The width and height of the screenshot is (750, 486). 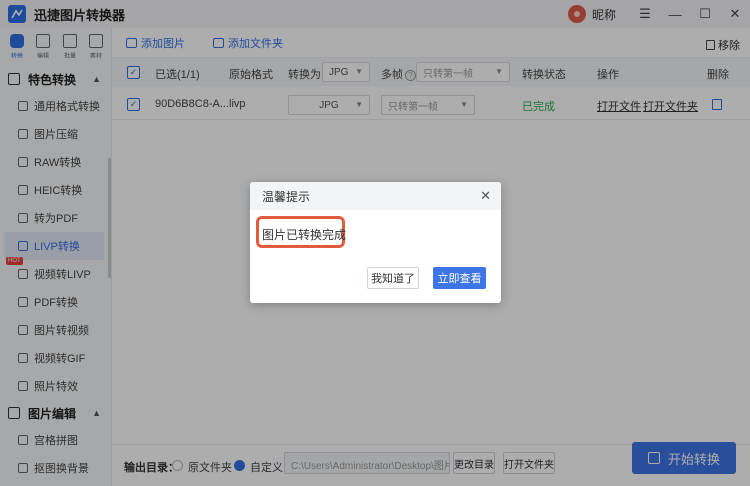 What do you see at coordinates (304, 235) in the screenshot?
I see `dialog-message: 图片已转换完成` at bounding box center [304, 235].